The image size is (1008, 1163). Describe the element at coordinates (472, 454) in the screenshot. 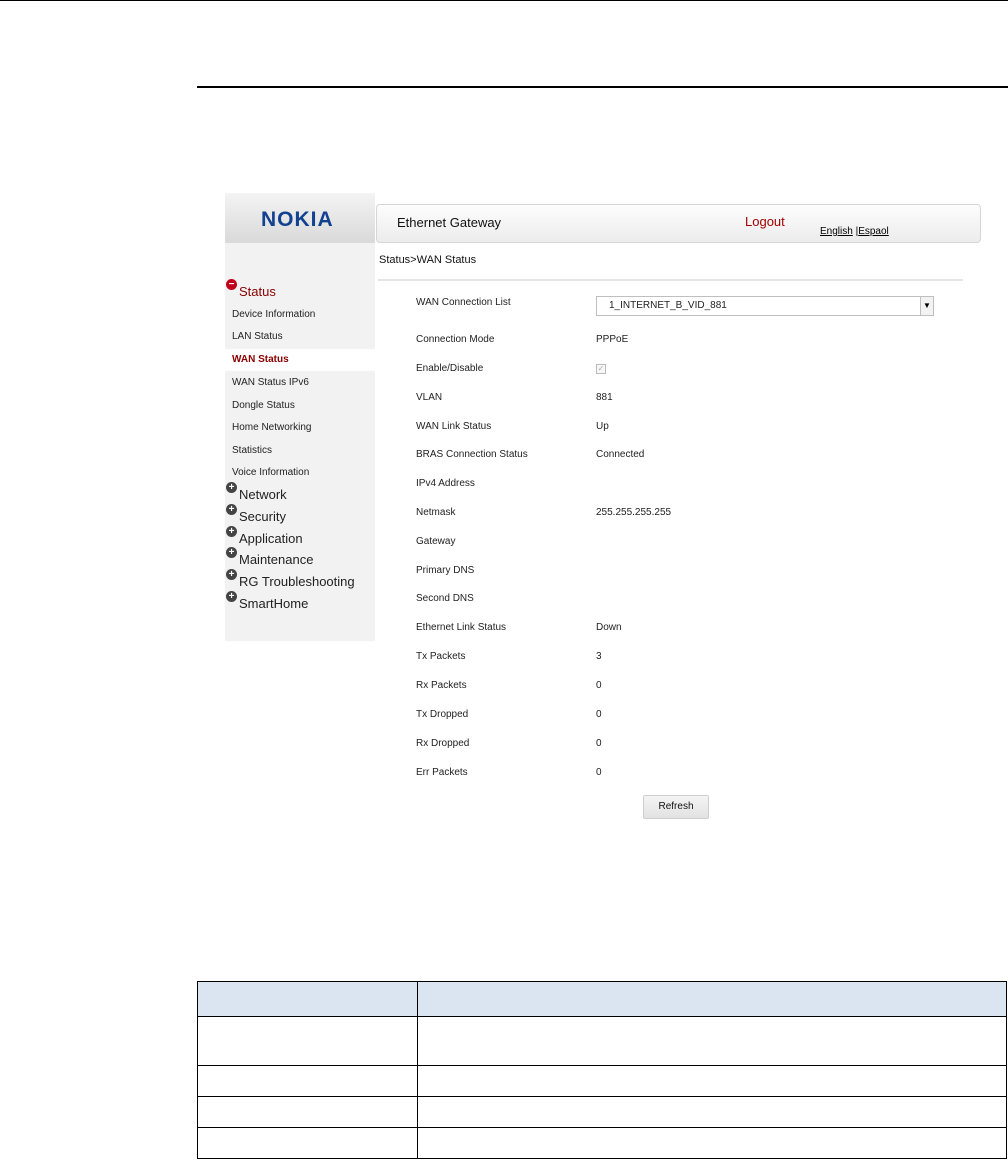

I see `field-label: BRAS Connection Status` at that location.